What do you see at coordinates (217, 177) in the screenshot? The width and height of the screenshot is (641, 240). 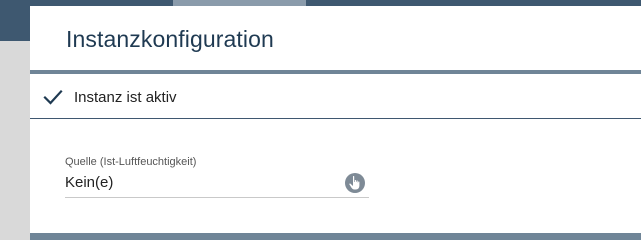 I see `source-humidity-field: Quelle (Ist-Luftfeuchtigkeit) Kein(e)` at bounding box center [217, 177].